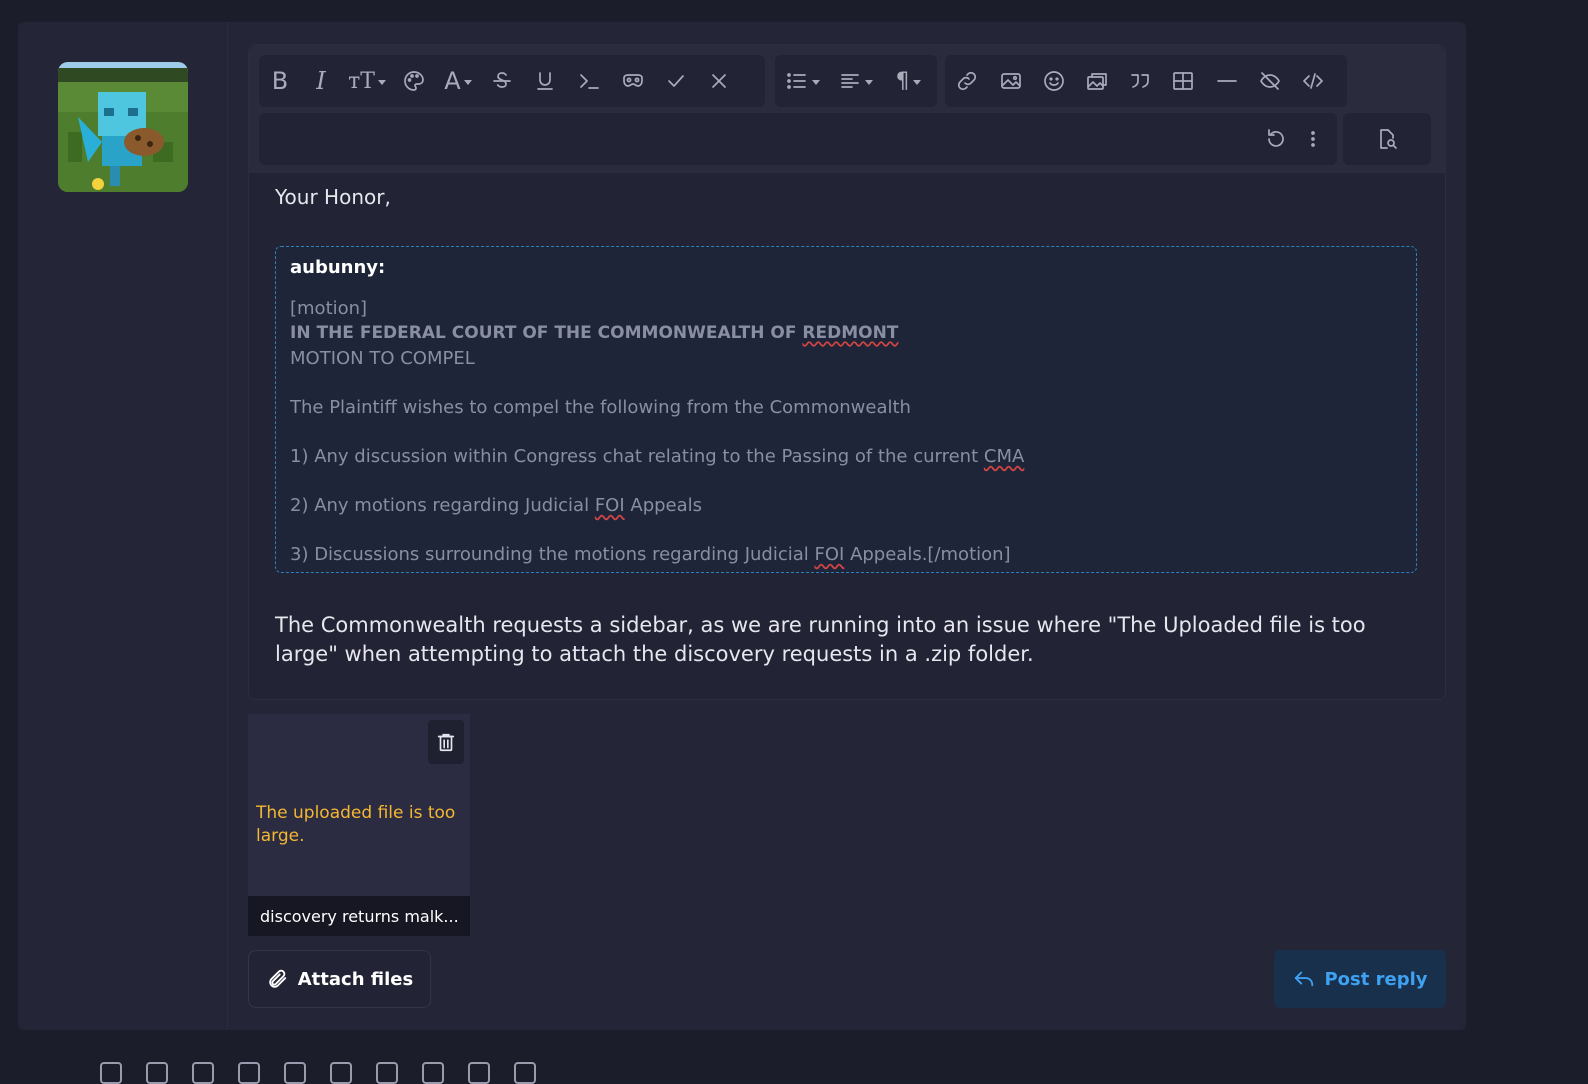  I want to click on image-icon, so click(1011, 81).